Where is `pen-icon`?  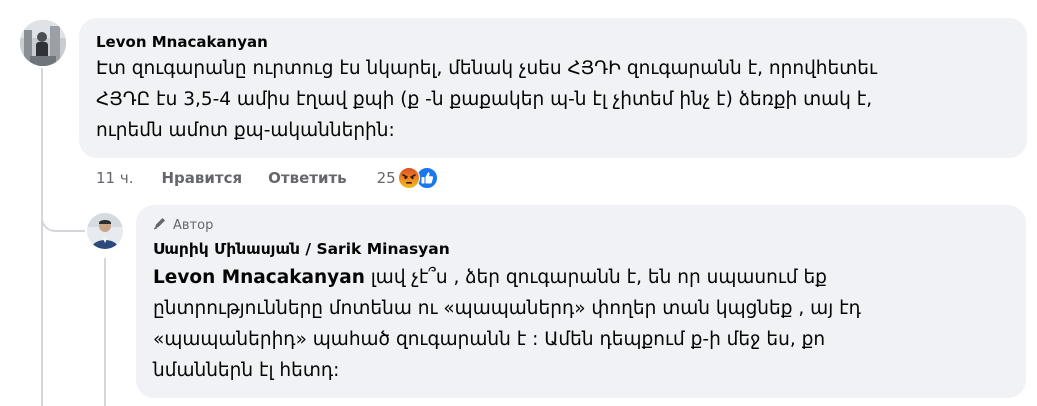
pen-icon is located at coordinates (160, 225).